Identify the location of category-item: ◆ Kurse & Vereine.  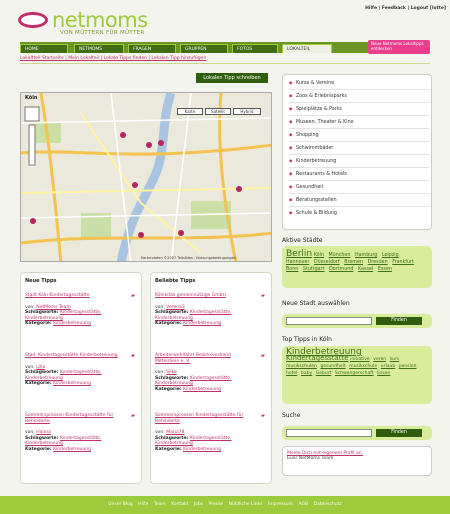
(359, 84).